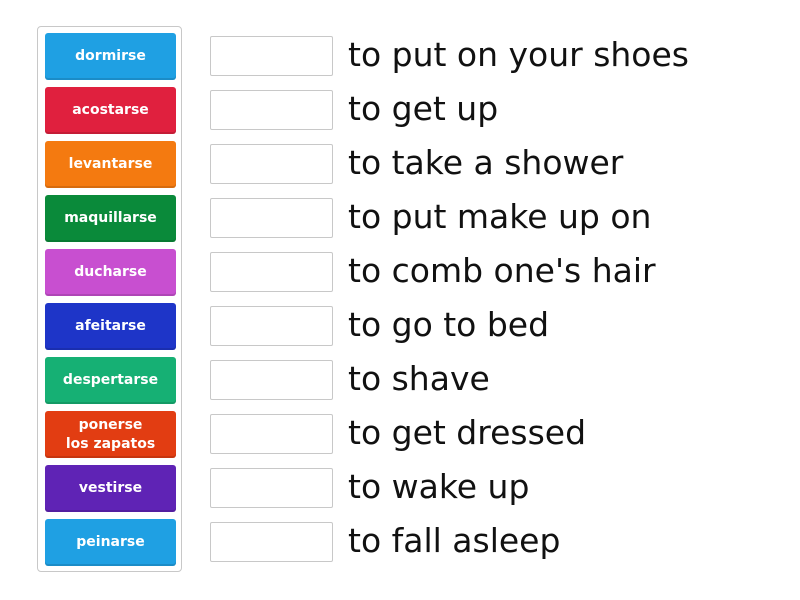 The image size is (800, 600). I want to click on draggable-tile: ducharse, so click(110, 272).